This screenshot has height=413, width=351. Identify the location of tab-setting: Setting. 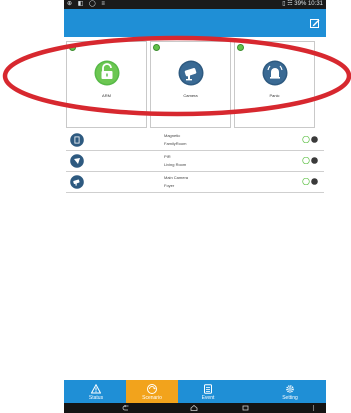
(290, 391).